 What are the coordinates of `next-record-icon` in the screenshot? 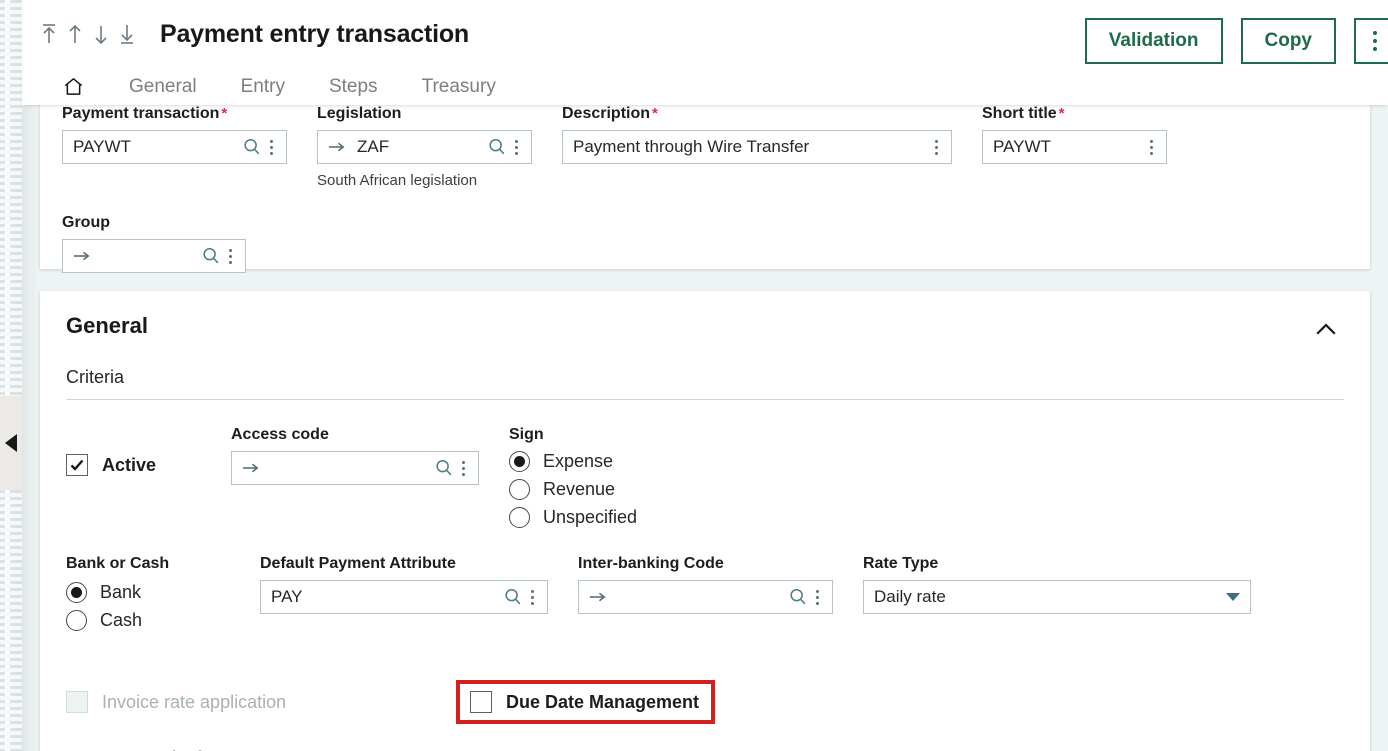 It's located at (101, 34).